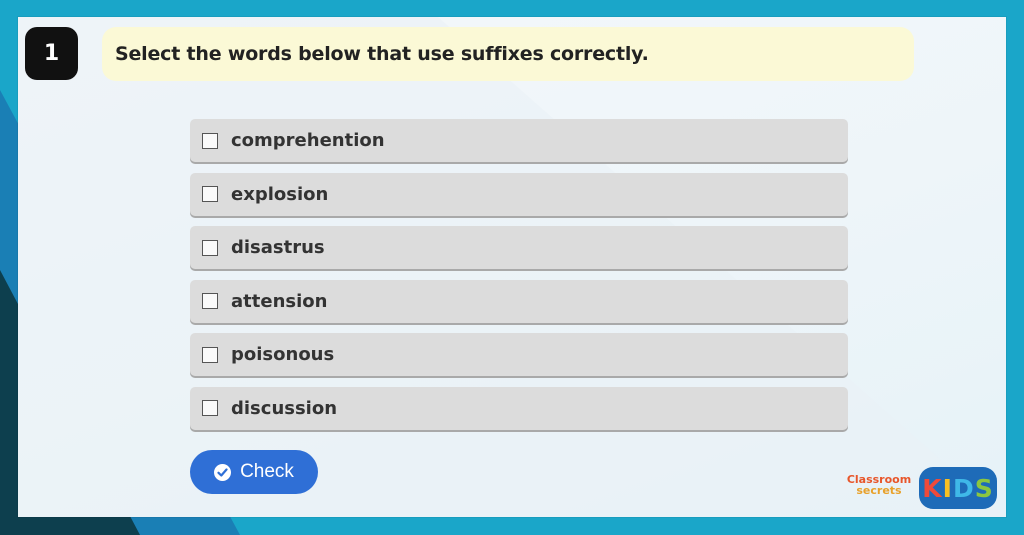 This screenshot has width=1024, height=535. What do you see at coordinates (519, 355) in the screenshot?
I see `option-poisonous: poisonous` at bounding box center [519, 355].